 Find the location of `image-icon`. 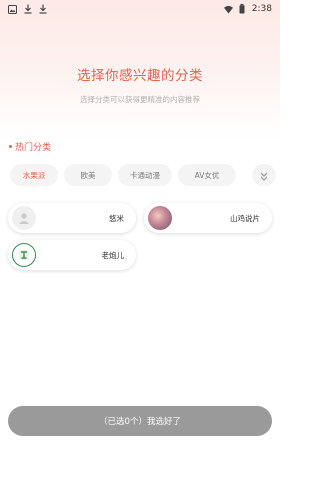

image-icon is located at coordinates (12, 9).